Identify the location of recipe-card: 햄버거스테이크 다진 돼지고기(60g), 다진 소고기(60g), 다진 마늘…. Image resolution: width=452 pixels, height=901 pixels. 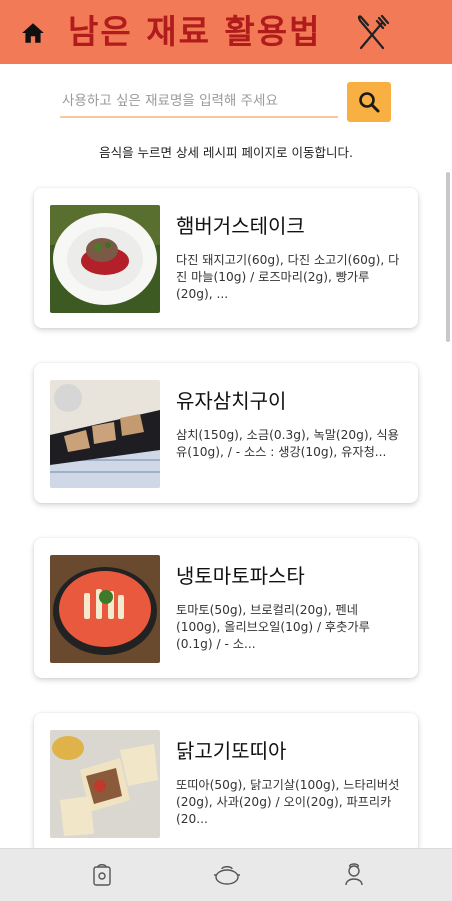
(226, 258).